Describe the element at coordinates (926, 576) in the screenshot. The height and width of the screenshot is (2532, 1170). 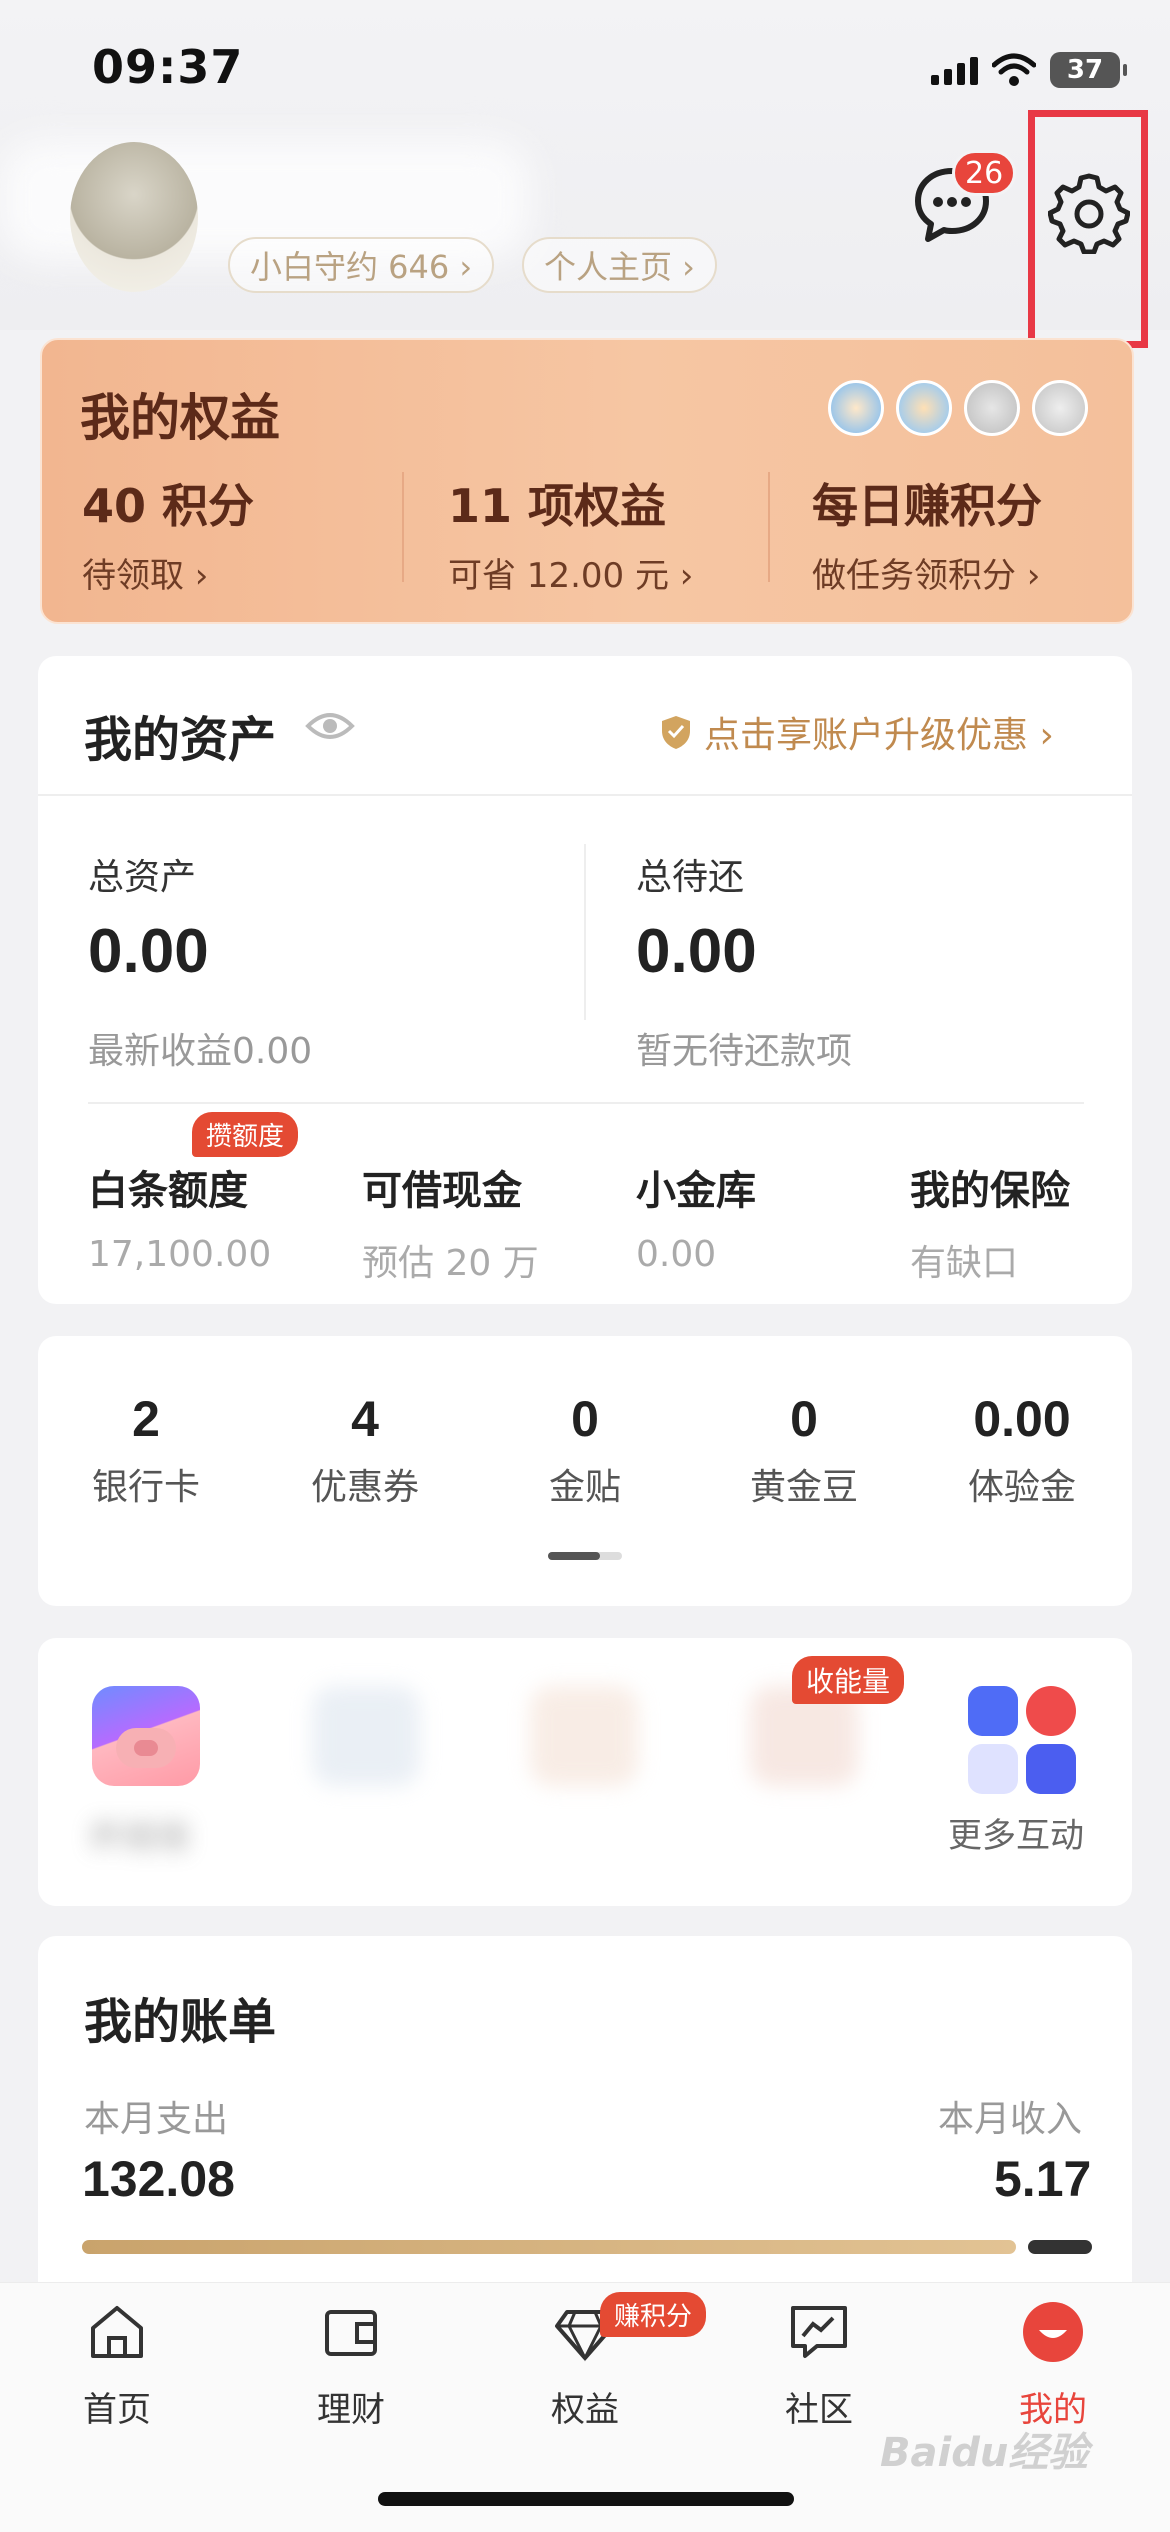
I see `rights-daily-sub: 做任务领积分 ›` at that location.